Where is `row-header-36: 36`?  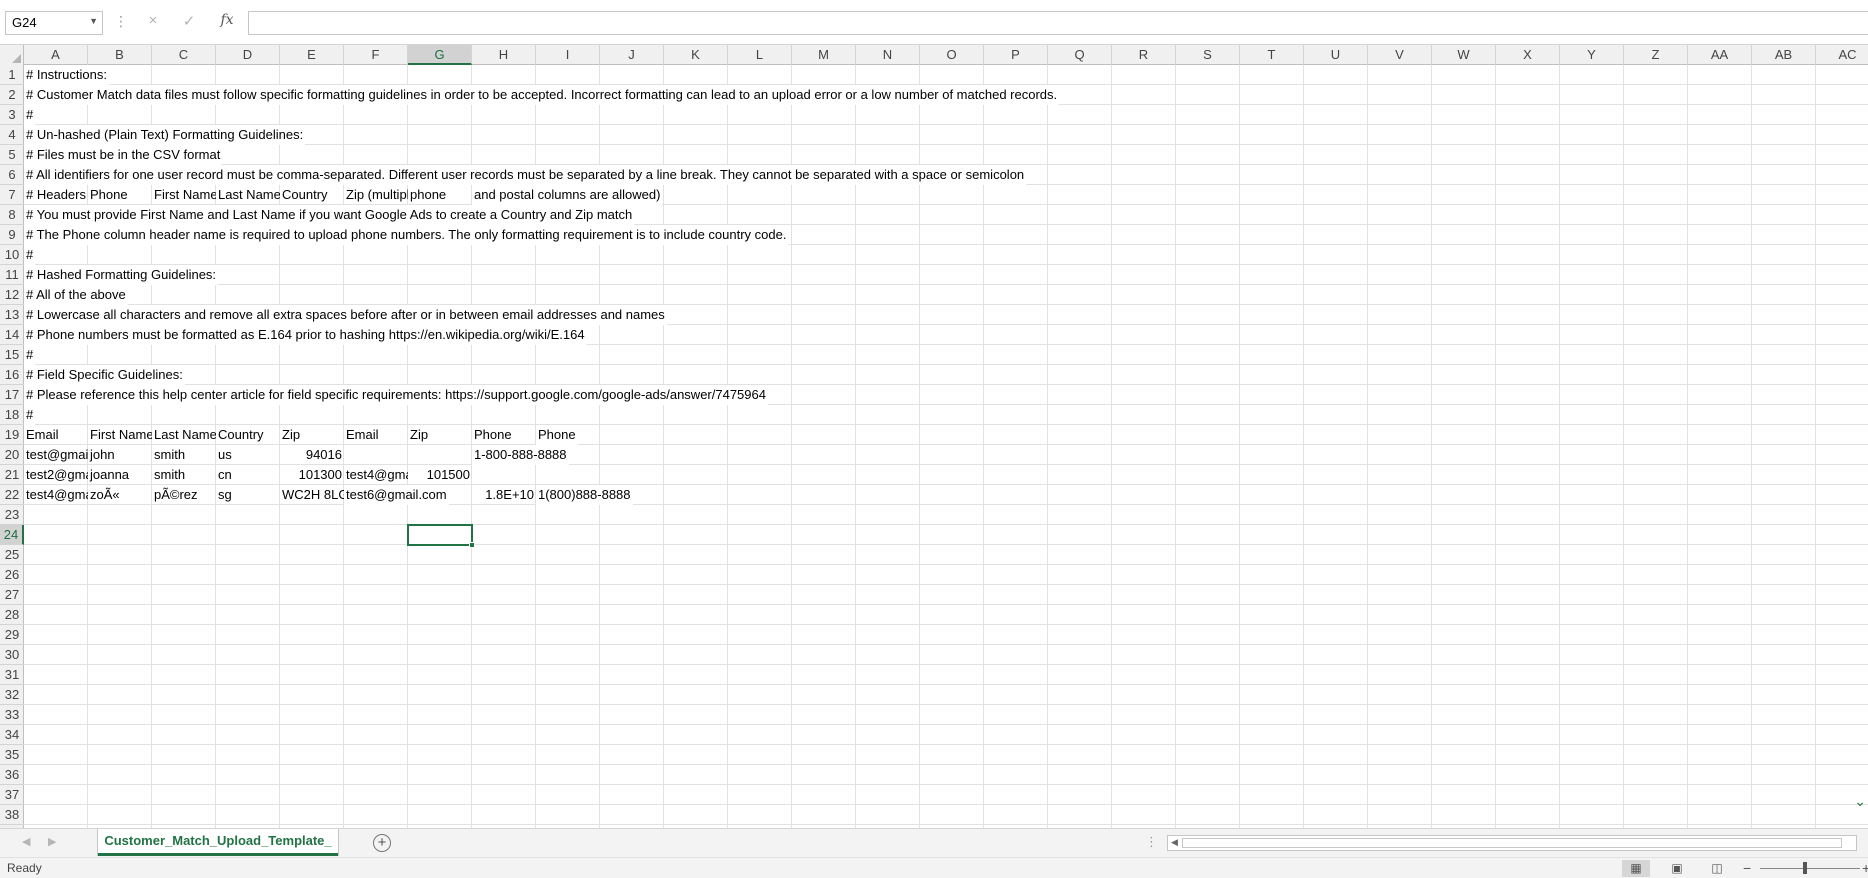 row-header-36: 36 is located at coordinates (12, 775).